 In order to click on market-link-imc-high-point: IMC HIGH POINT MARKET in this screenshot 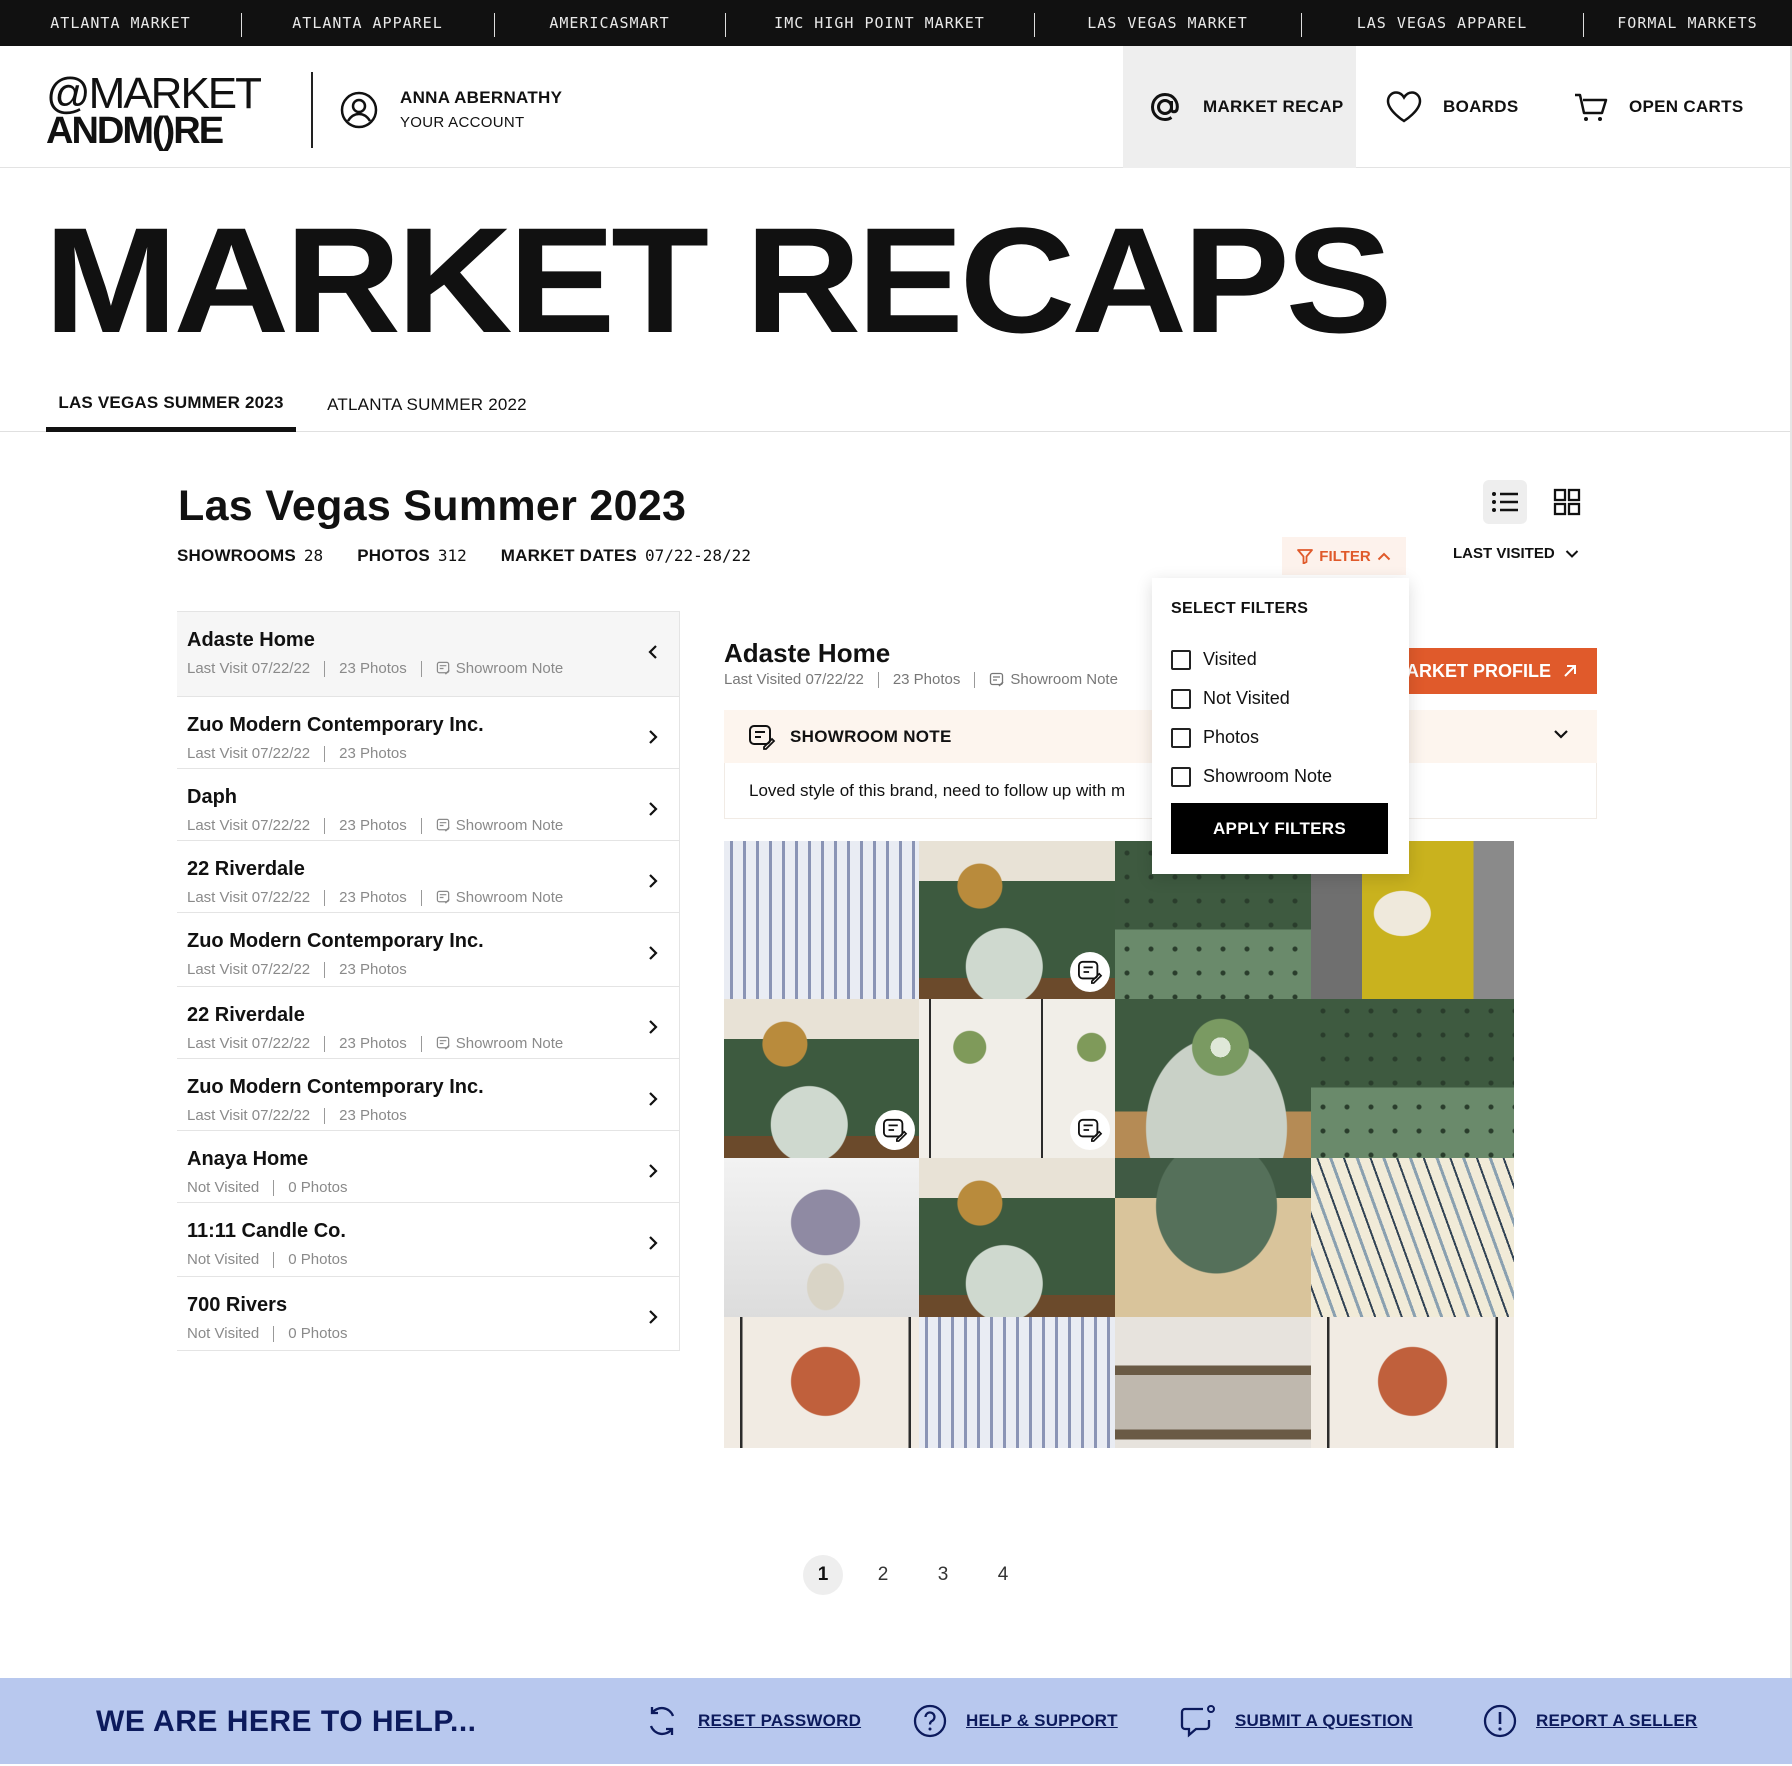, I will do `click(879, 23)`.